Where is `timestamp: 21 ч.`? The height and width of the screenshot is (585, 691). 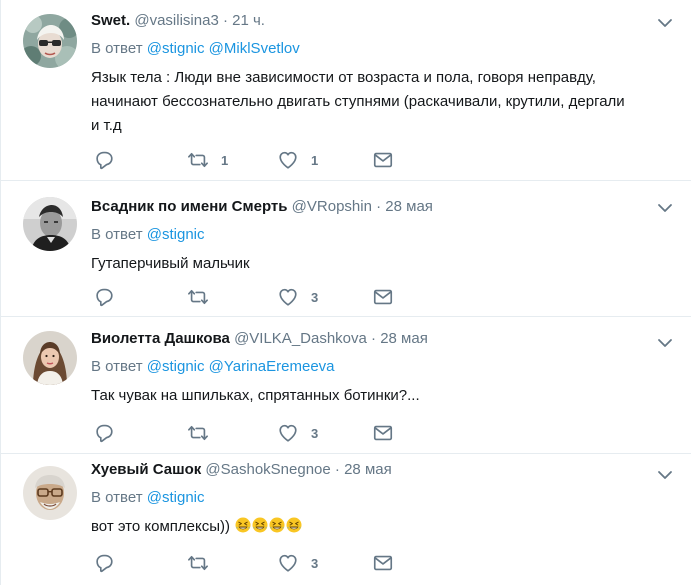
timestamp: 21 ч. is located at coordinates (248, 20).